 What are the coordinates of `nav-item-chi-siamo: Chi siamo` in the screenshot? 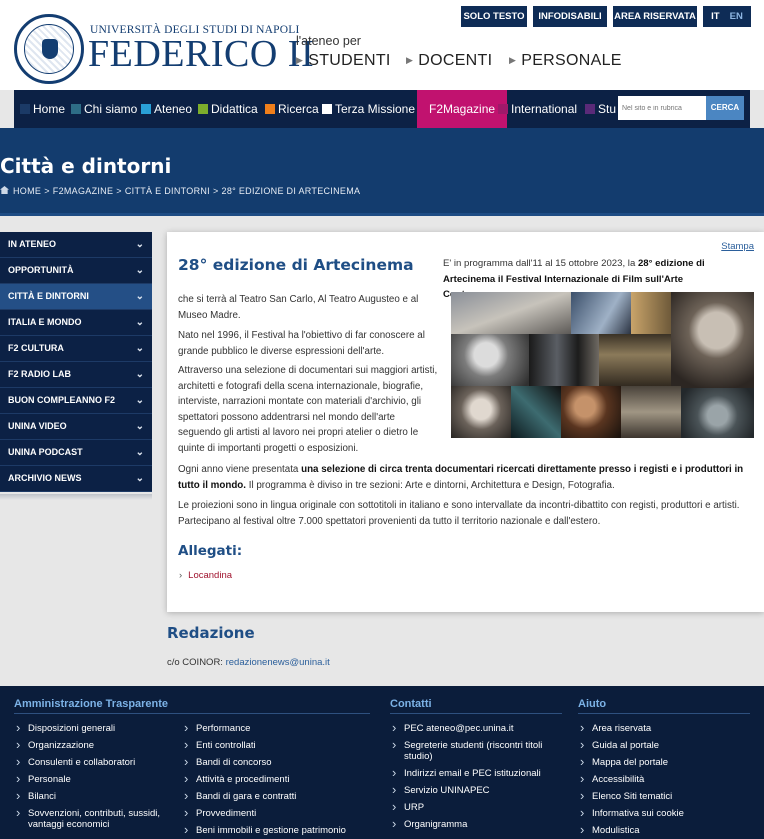 It's located at (104, 109).